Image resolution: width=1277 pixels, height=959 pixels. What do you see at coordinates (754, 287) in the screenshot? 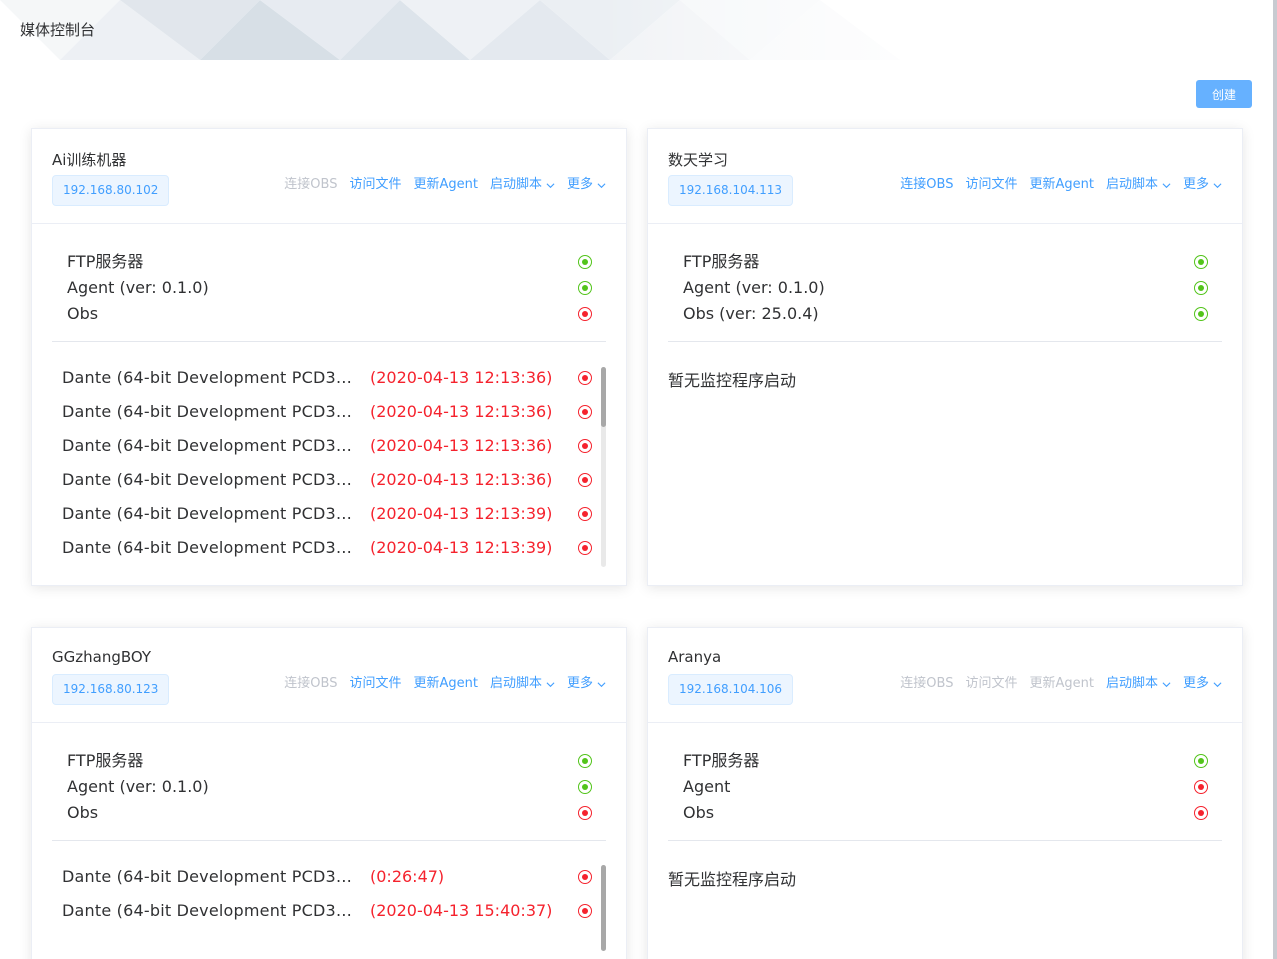
I see `service-label: Agent (ver: 0.1.0)` at bounding box center [754, 287].